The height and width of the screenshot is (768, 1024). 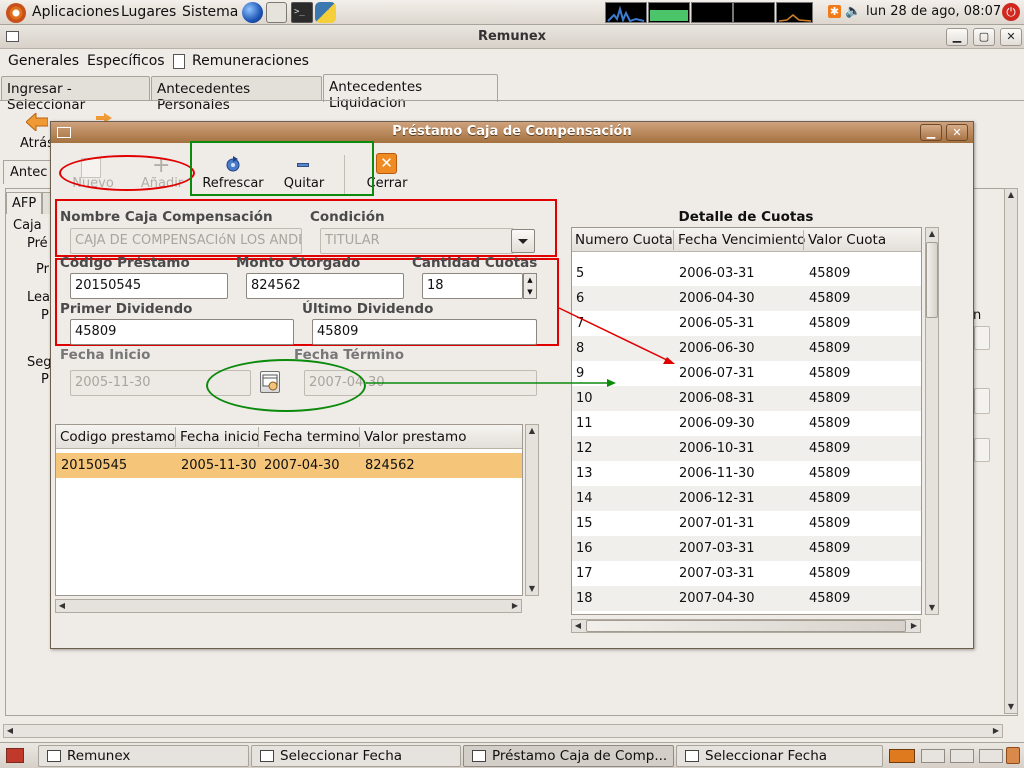 What do you see at coordinates (276, 12) in the screenshot?
I see `mail-client-icon` at bounding box center [276, 12].